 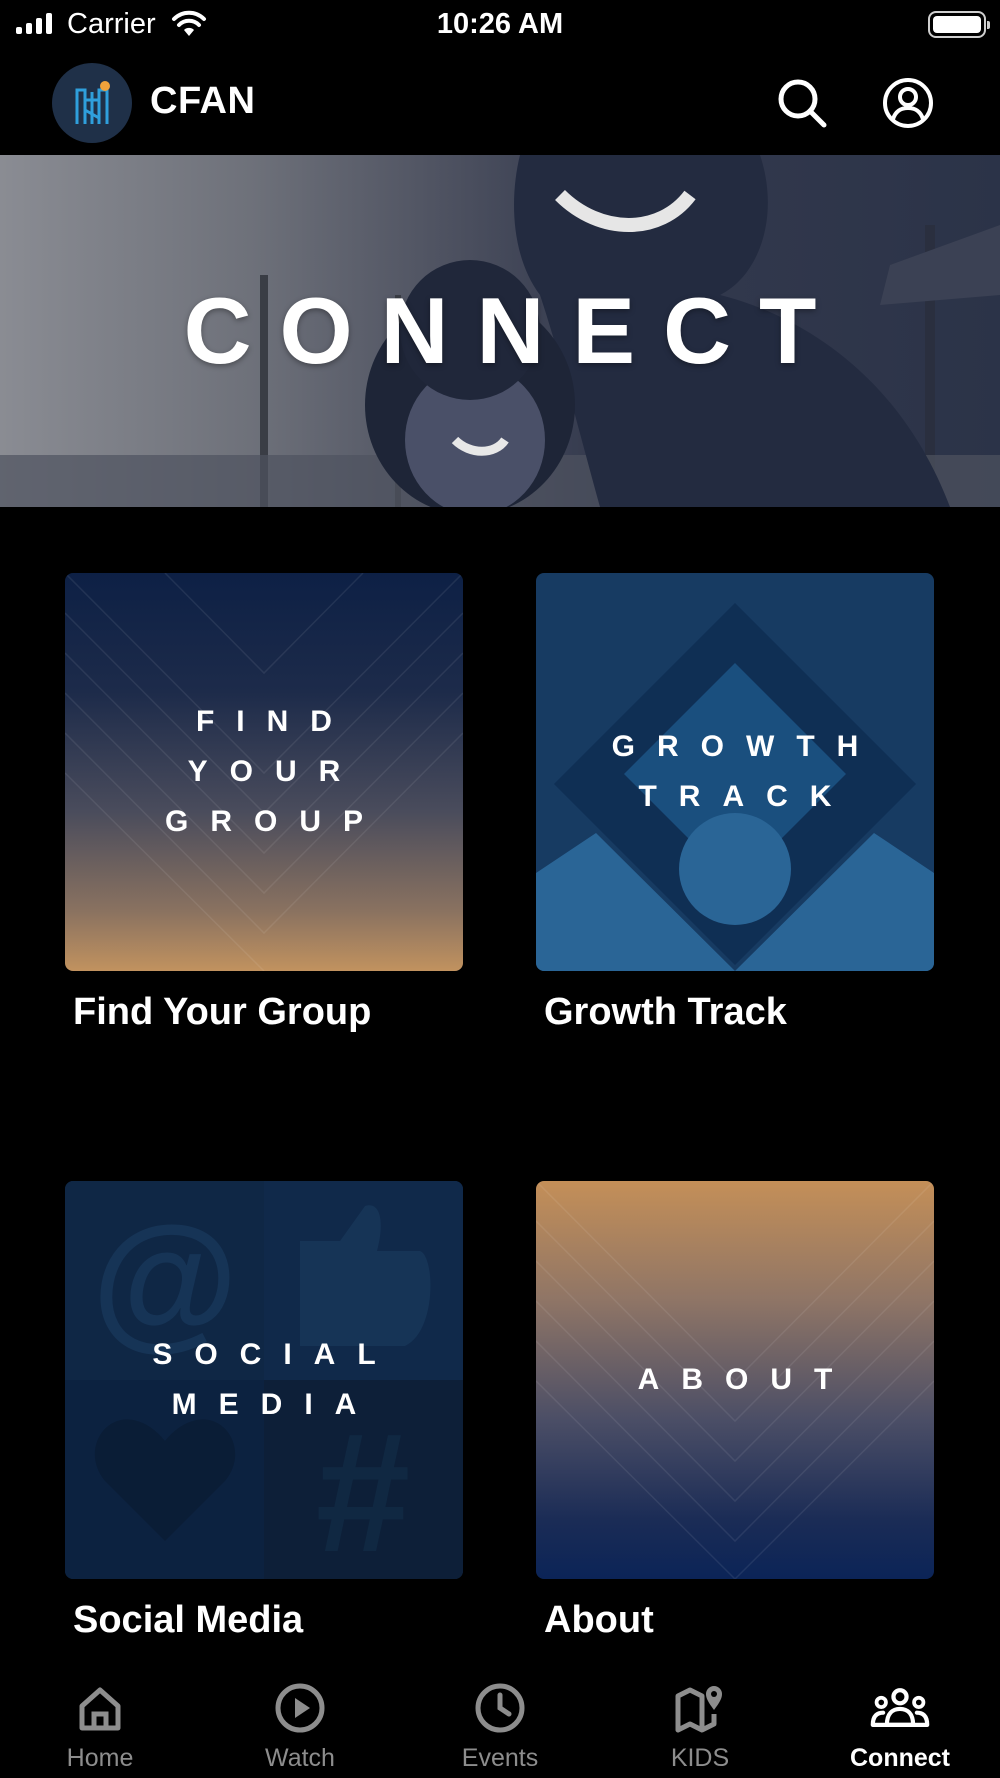 I want to click on about-tile: ABOUT, so click(x=735, y=1380).